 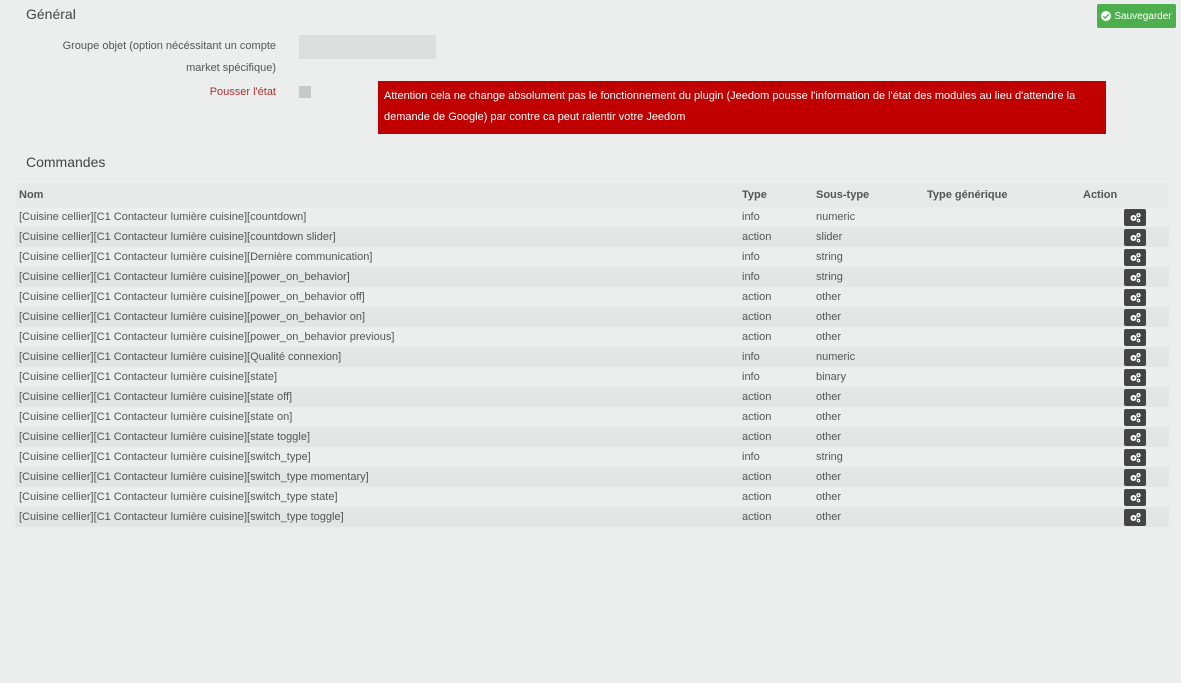 I want to click on table-header-row: Nom Type Sous-type Type générique Action, so click(x=592, y=195).